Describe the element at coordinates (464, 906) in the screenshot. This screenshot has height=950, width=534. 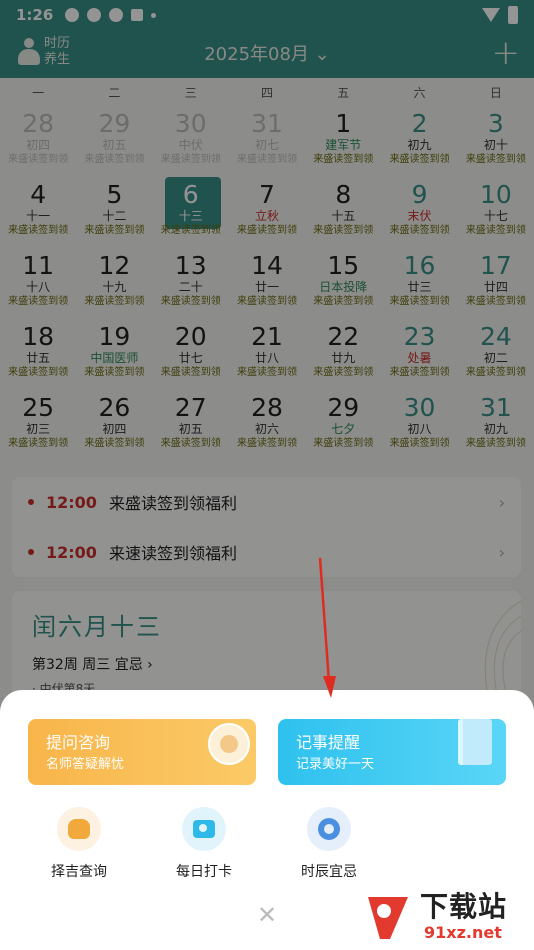
I see `watermark-brand: 下载站` at that location.